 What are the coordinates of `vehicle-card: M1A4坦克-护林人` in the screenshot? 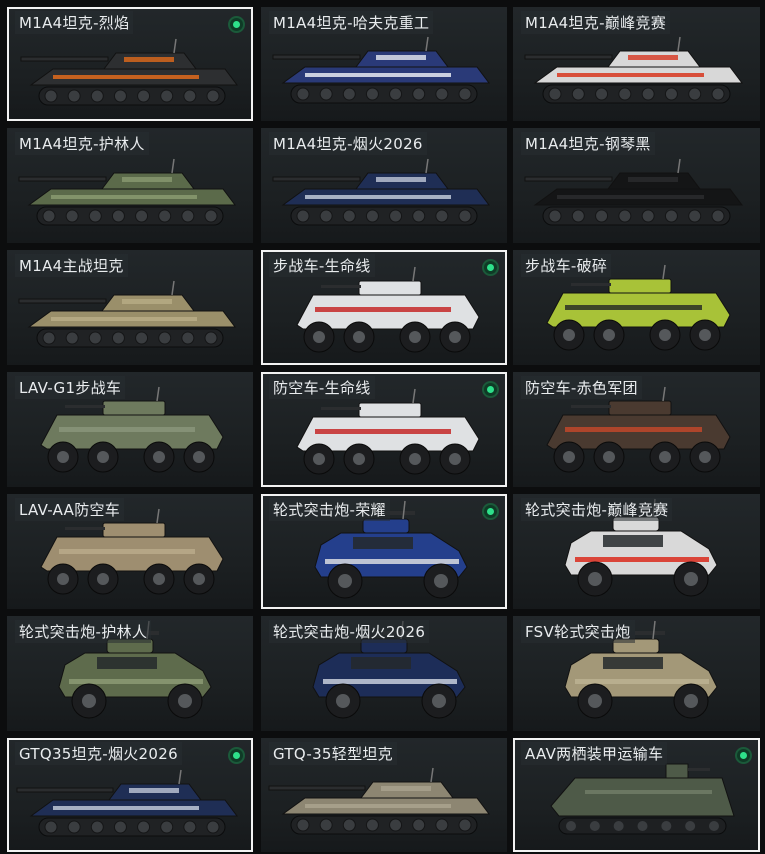 It's located at (130, 185).